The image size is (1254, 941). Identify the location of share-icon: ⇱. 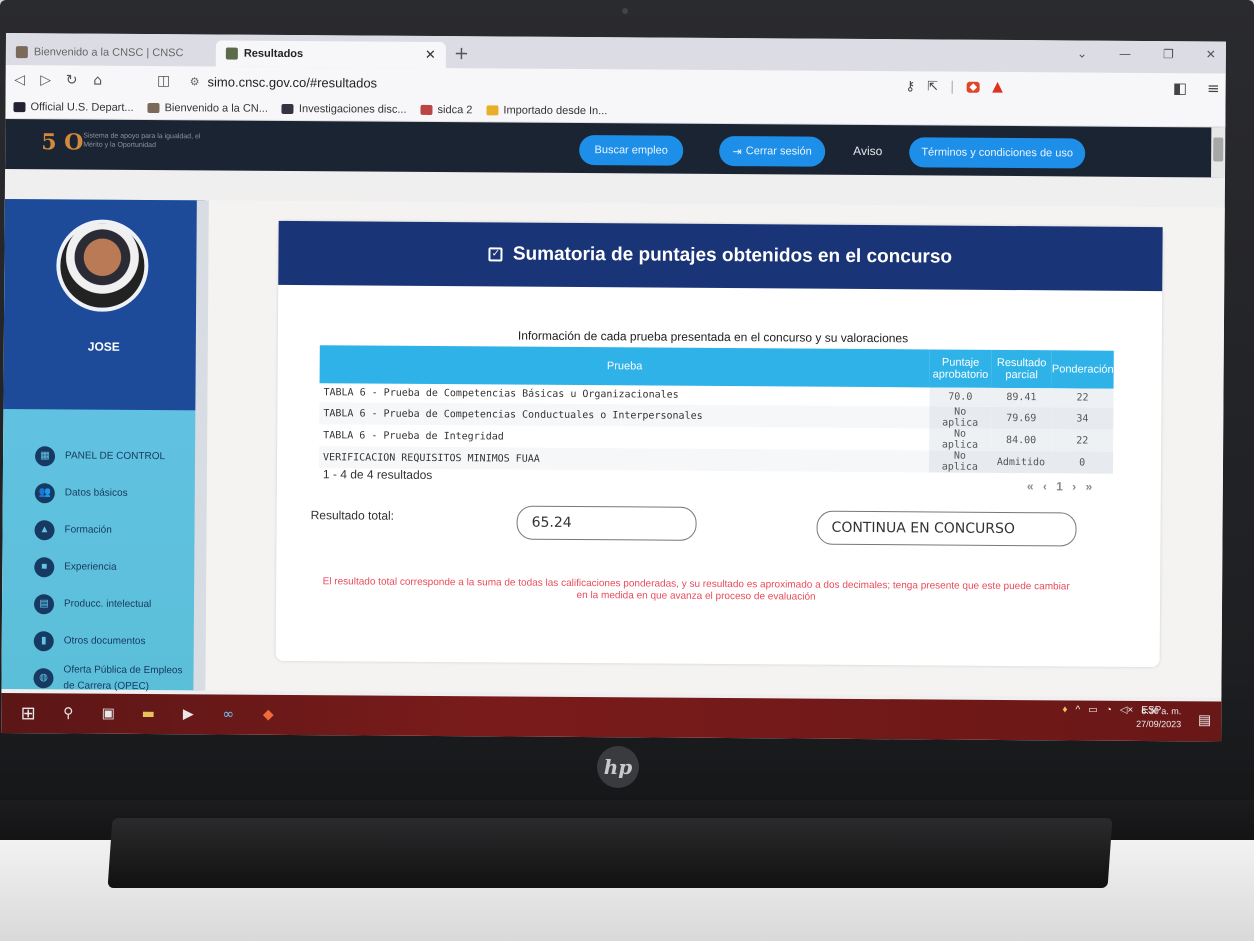
(932, 86).